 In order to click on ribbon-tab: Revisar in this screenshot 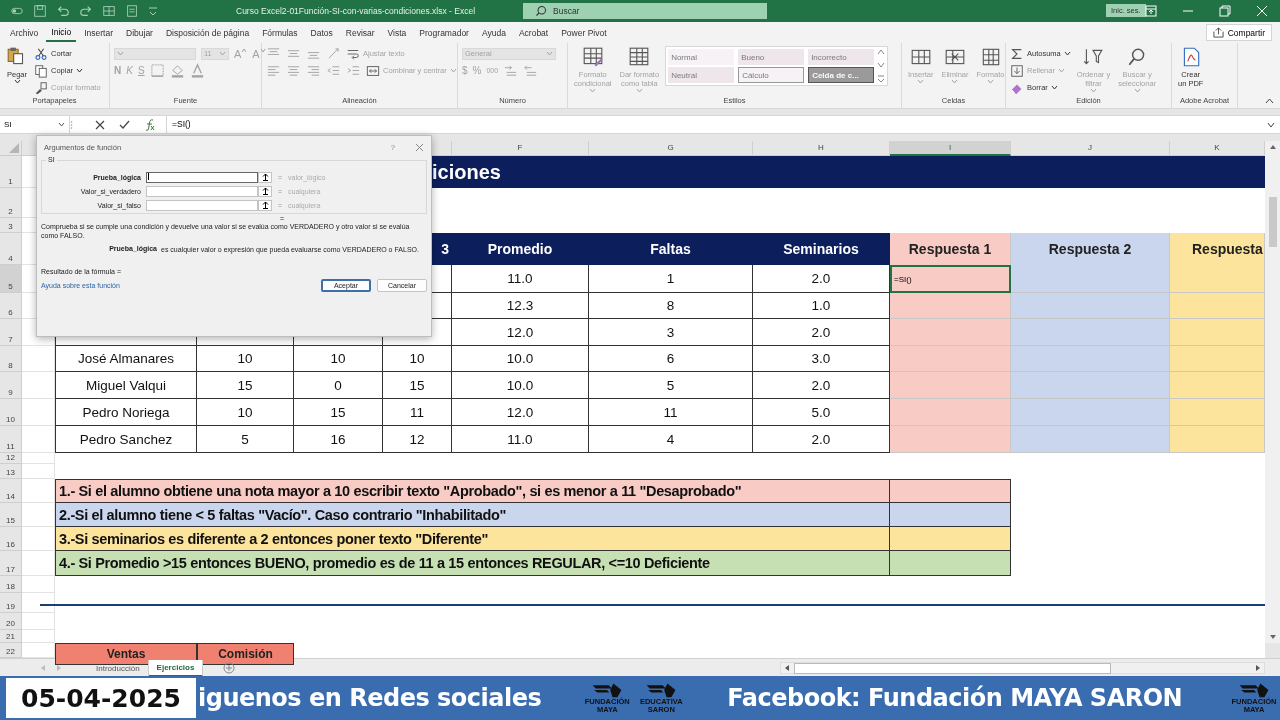, I will do `click(360, 32)`.